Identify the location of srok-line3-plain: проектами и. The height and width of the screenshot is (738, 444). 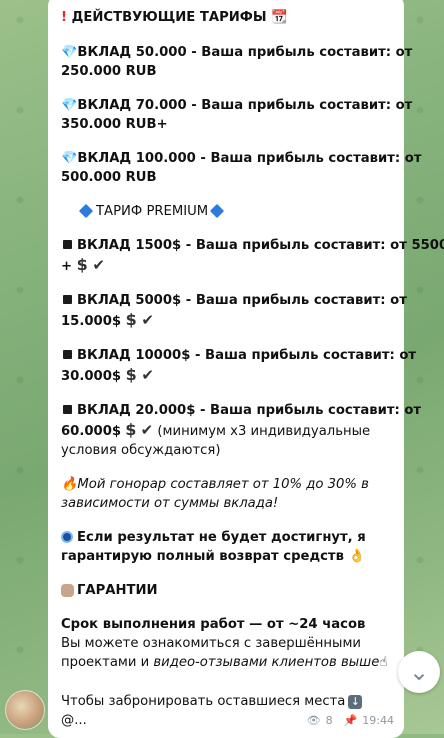
(107, 662).